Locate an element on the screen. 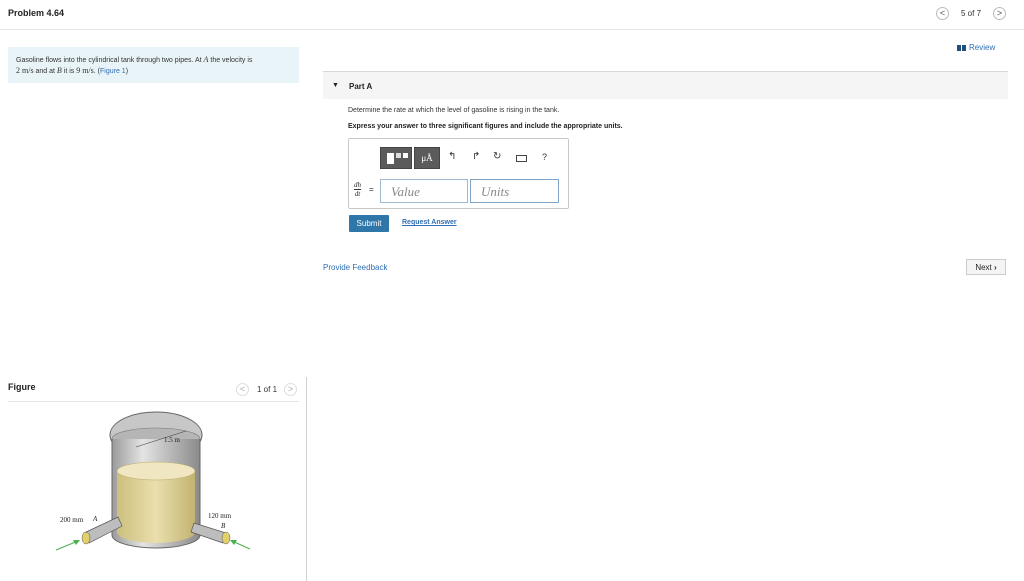 The width and height of the screenshot is (1024, 581). review-link: Review is located at coordinates (976, 47).